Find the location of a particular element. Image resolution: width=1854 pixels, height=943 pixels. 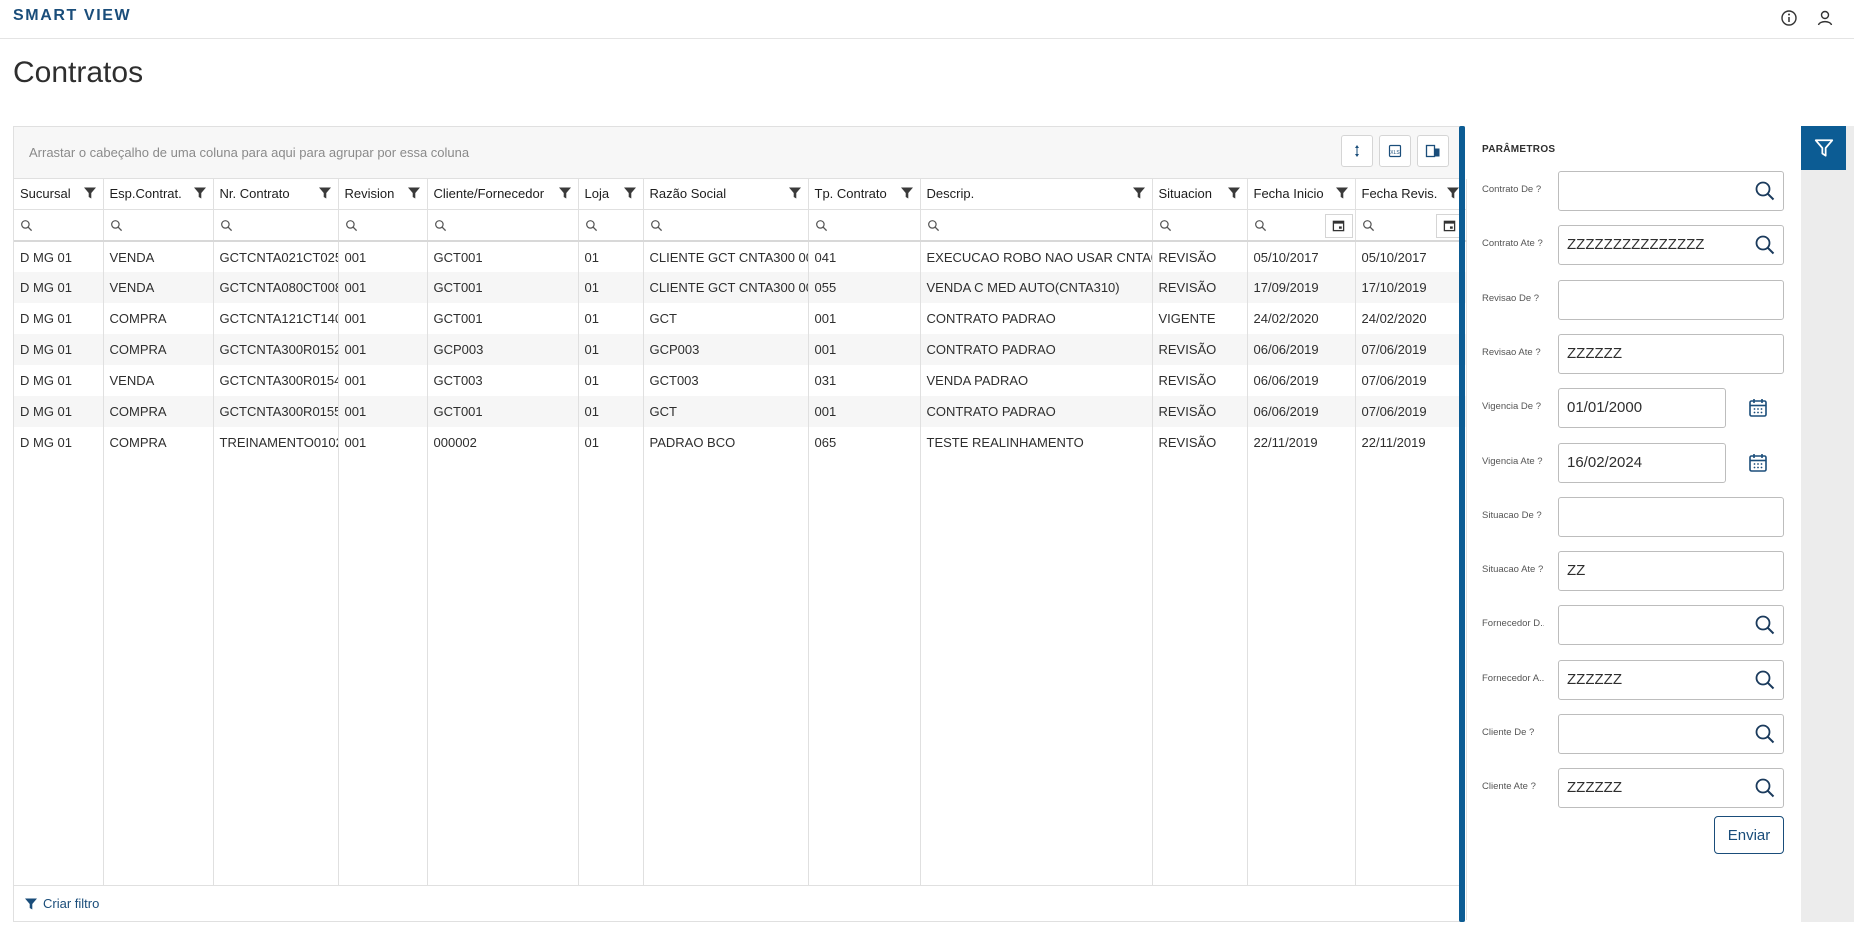

export-icon: XLS is located at coordinates (1395, 151).